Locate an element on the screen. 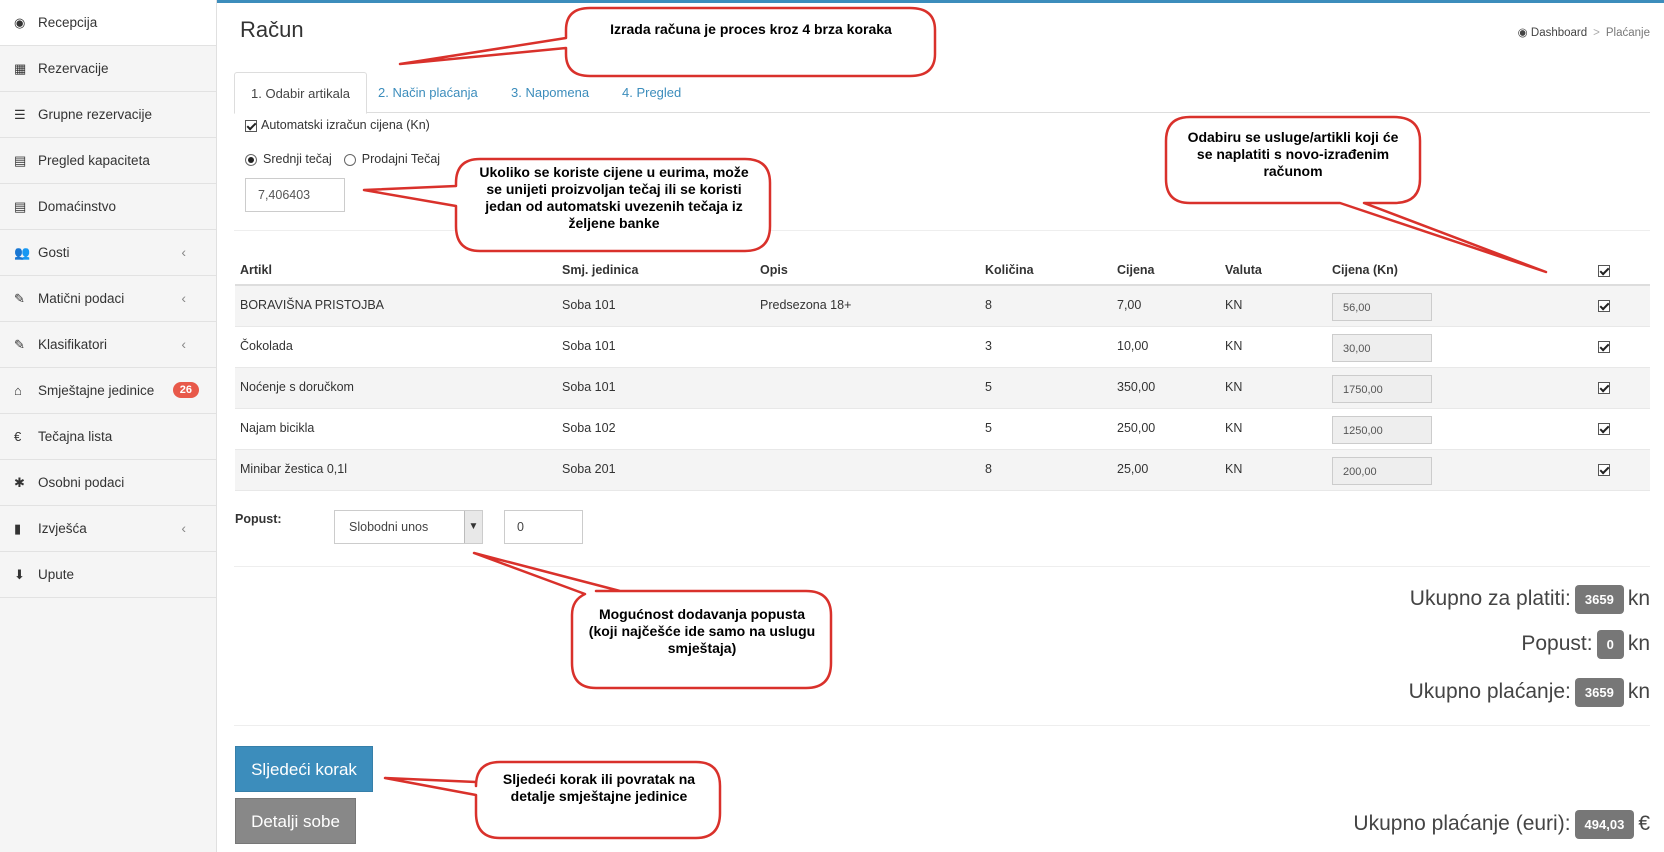  auto-price-checkbox is located at coordinates (251, 125).